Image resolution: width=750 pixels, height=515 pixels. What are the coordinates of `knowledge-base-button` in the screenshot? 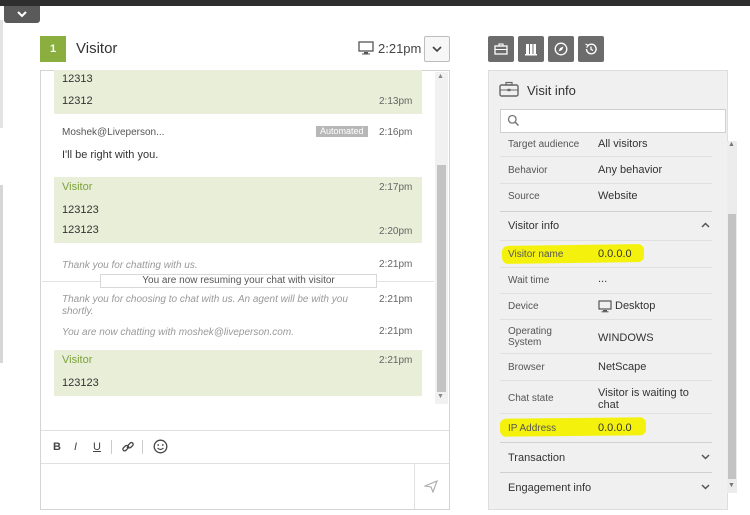 It's located at (531, 49).